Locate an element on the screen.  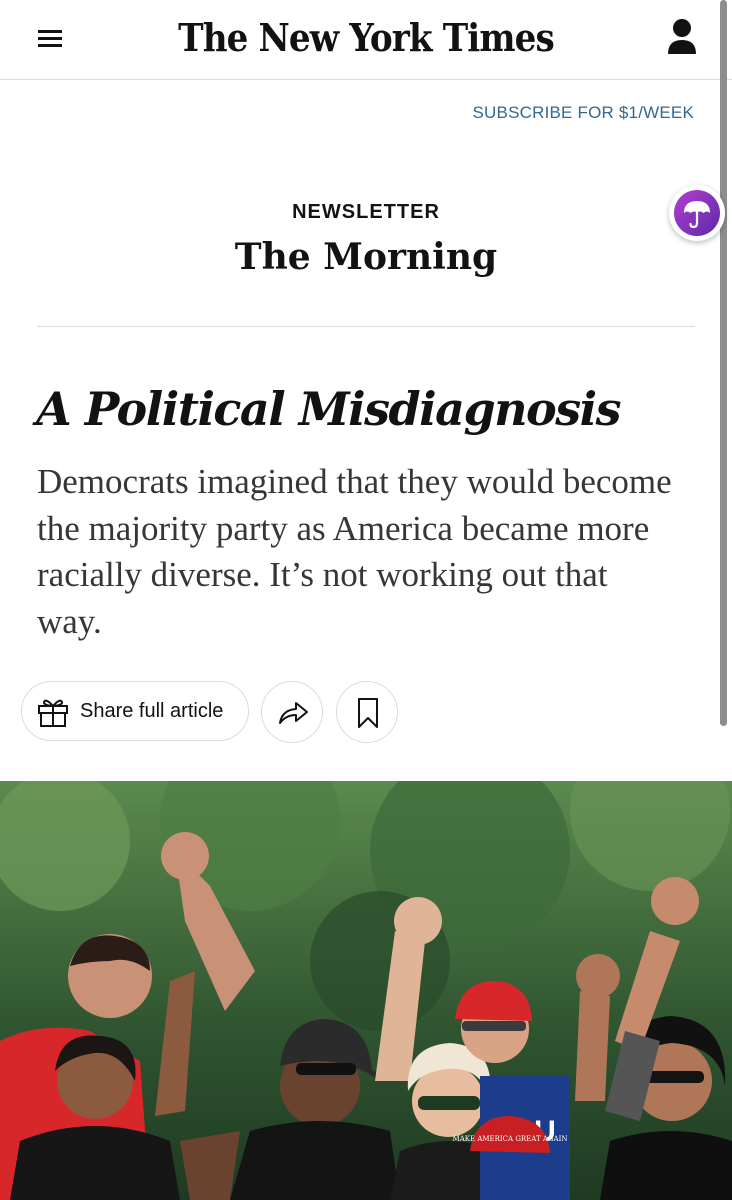
user-account-icon is located at coordinates (682, 36).